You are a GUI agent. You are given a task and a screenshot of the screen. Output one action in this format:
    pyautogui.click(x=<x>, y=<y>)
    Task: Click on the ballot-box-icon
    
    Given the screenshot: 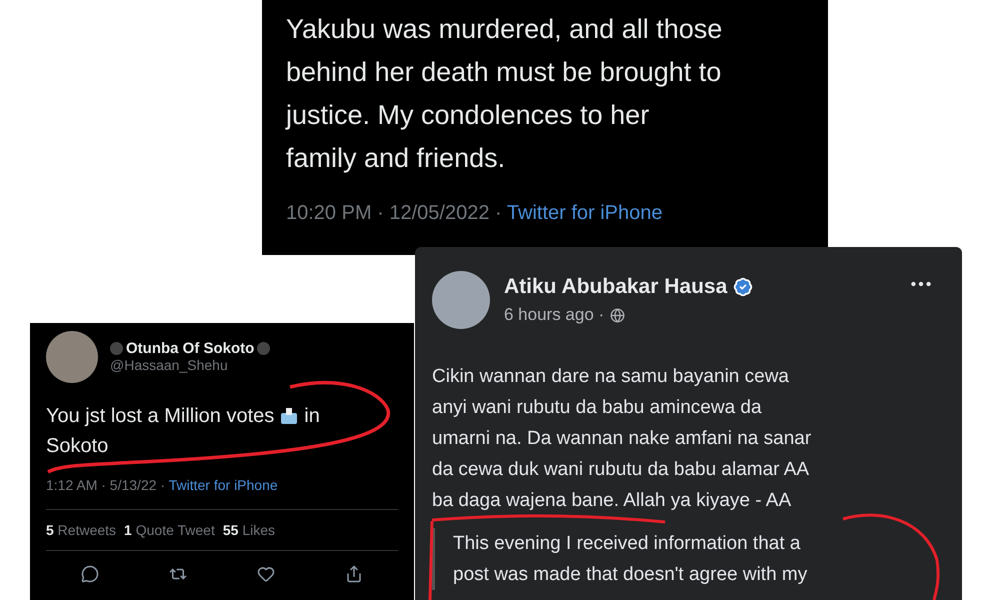 What is the action you would take?
    pyautogui.click(x=289, y=416)
    